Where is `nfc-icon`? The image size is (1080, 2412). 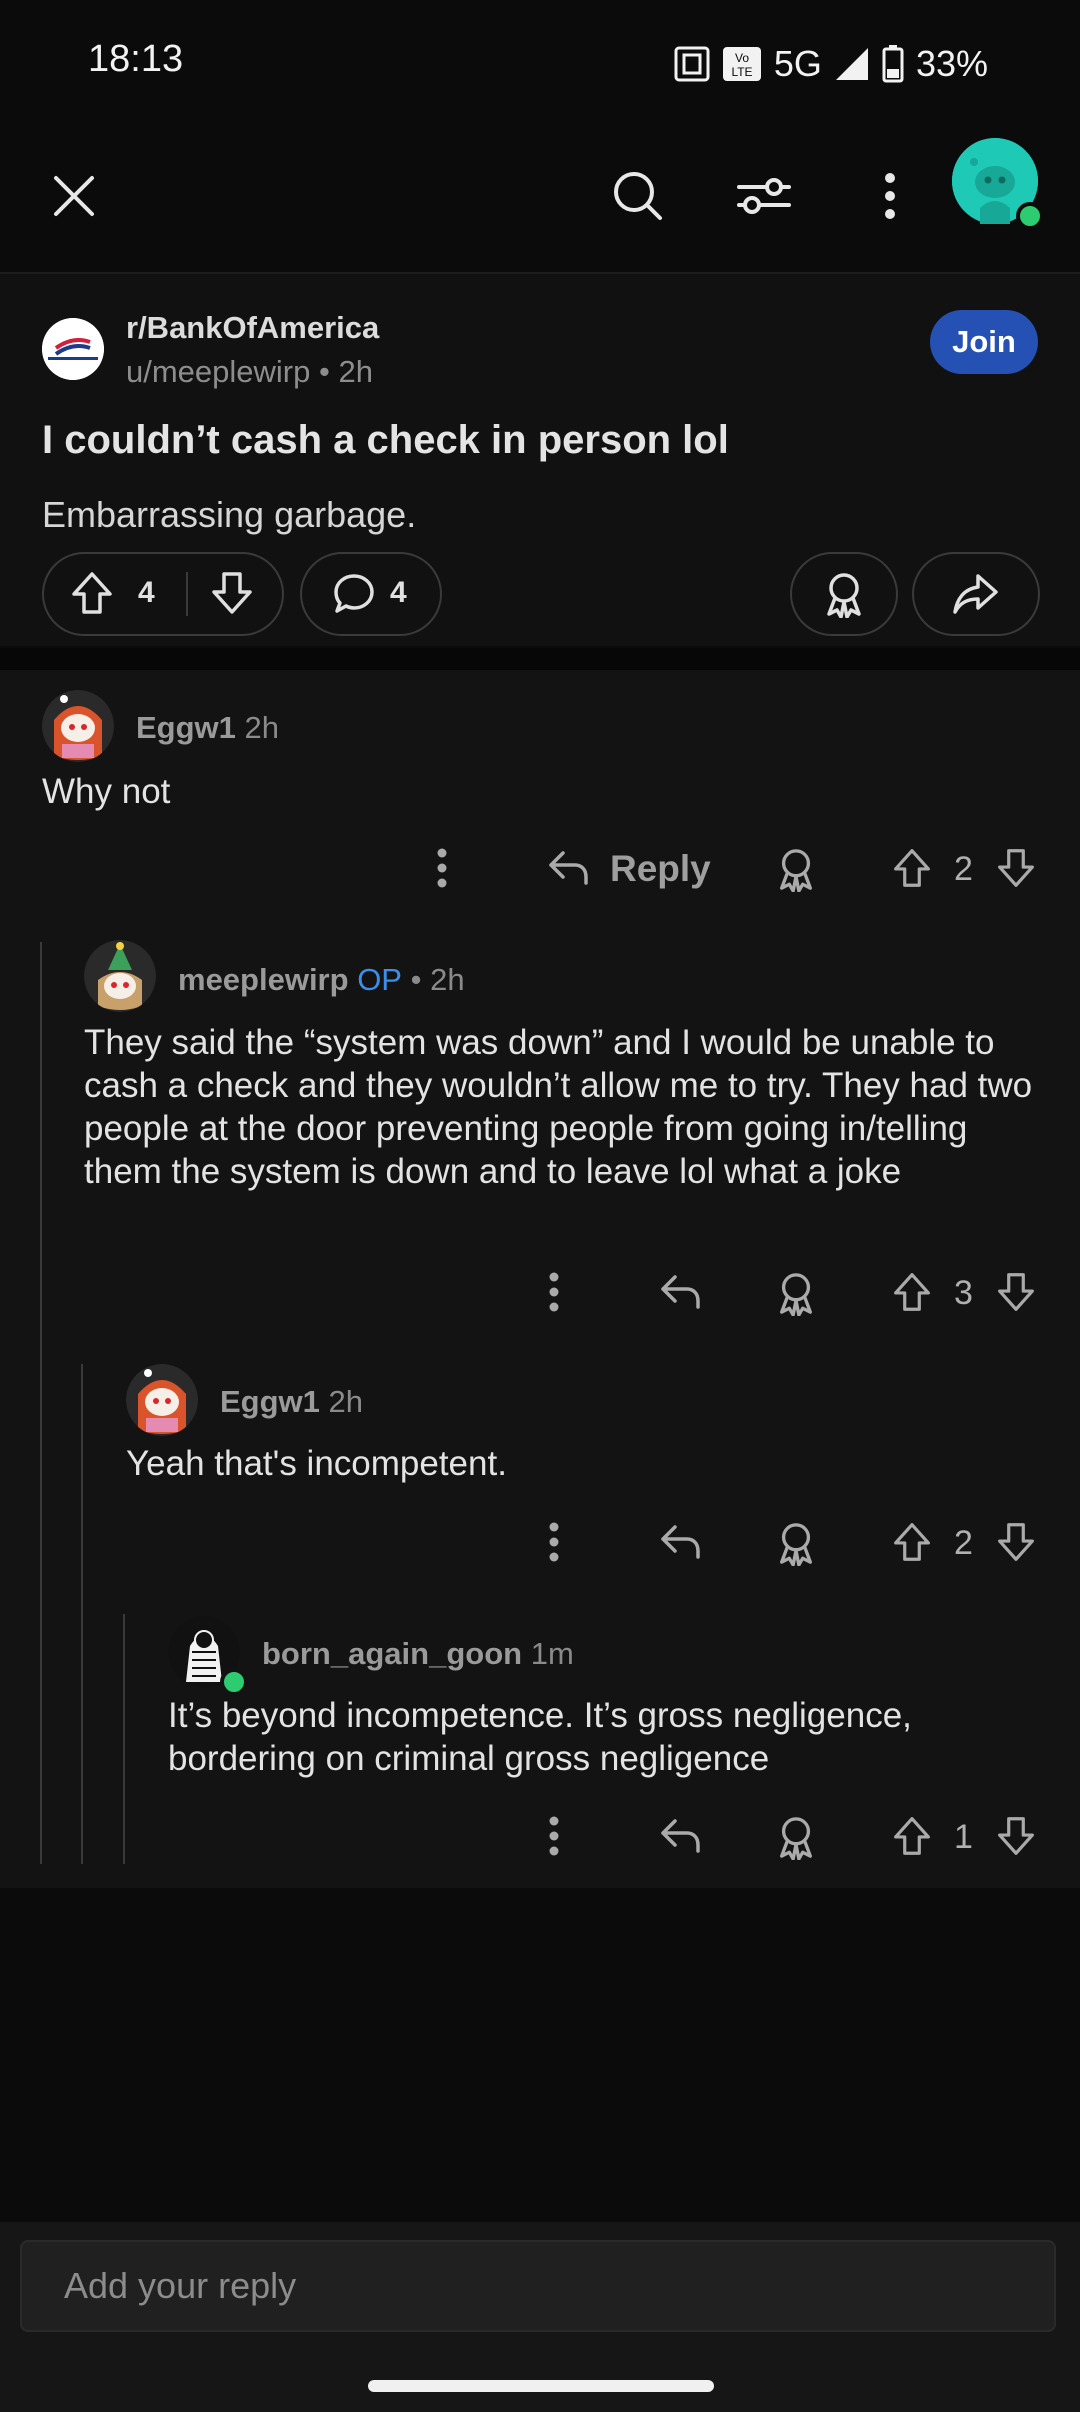 nfc-icon is located at coordinates (692, 64).